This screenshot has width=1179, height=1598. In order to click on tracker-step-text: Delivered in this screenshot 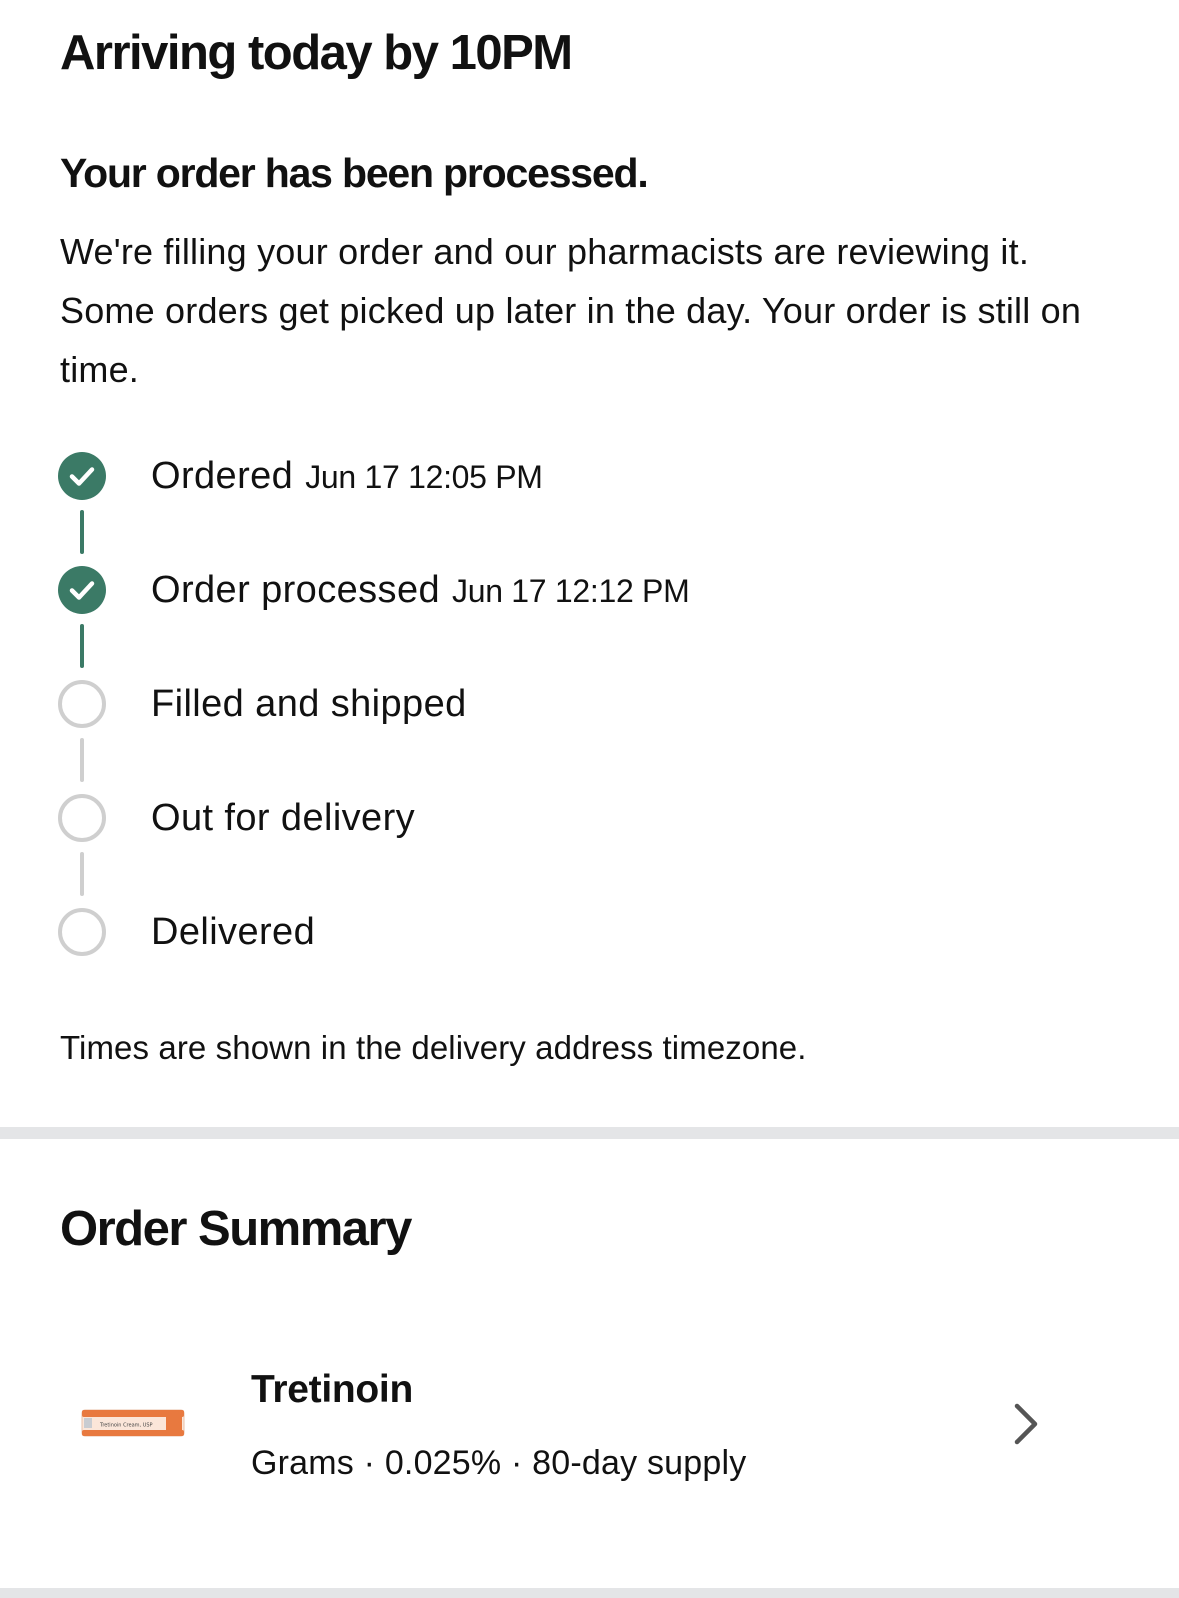, I will do `click(233, 936)`.